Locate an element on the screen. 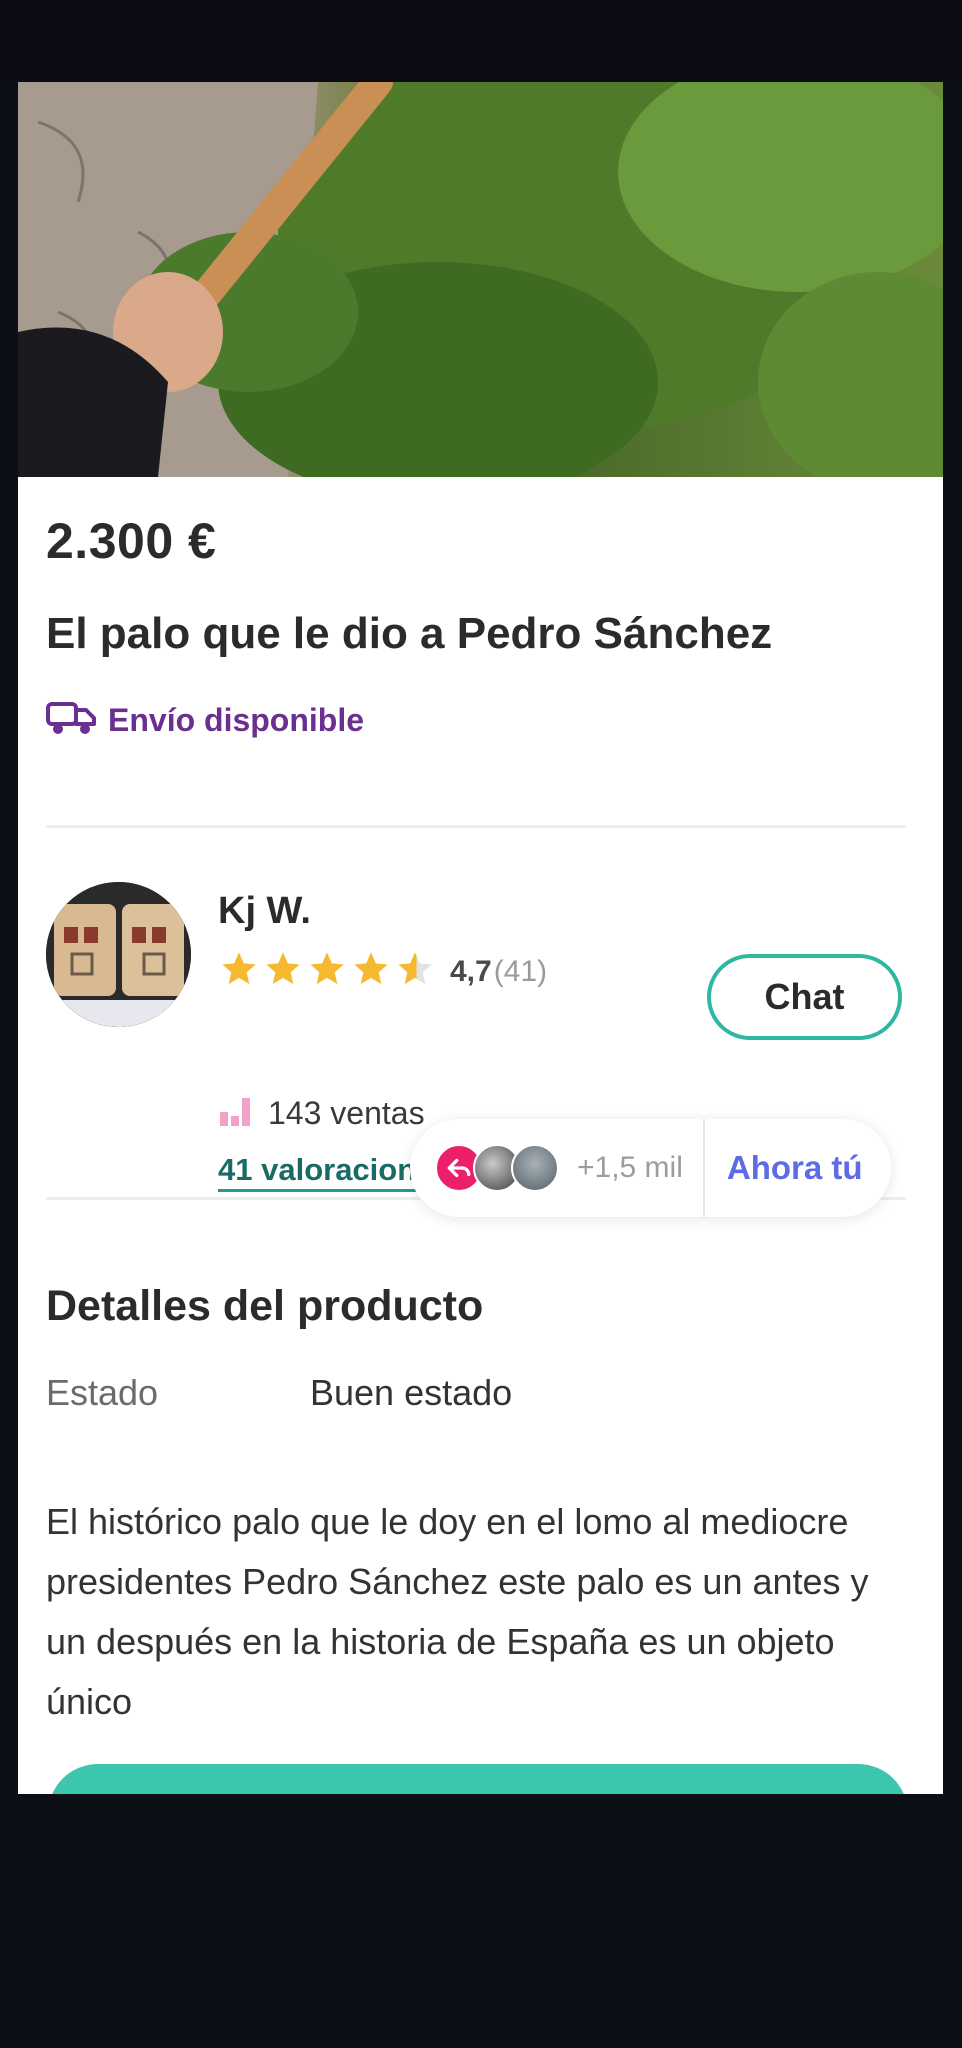  chat-button: Chat is located at coordinates (804, 997).